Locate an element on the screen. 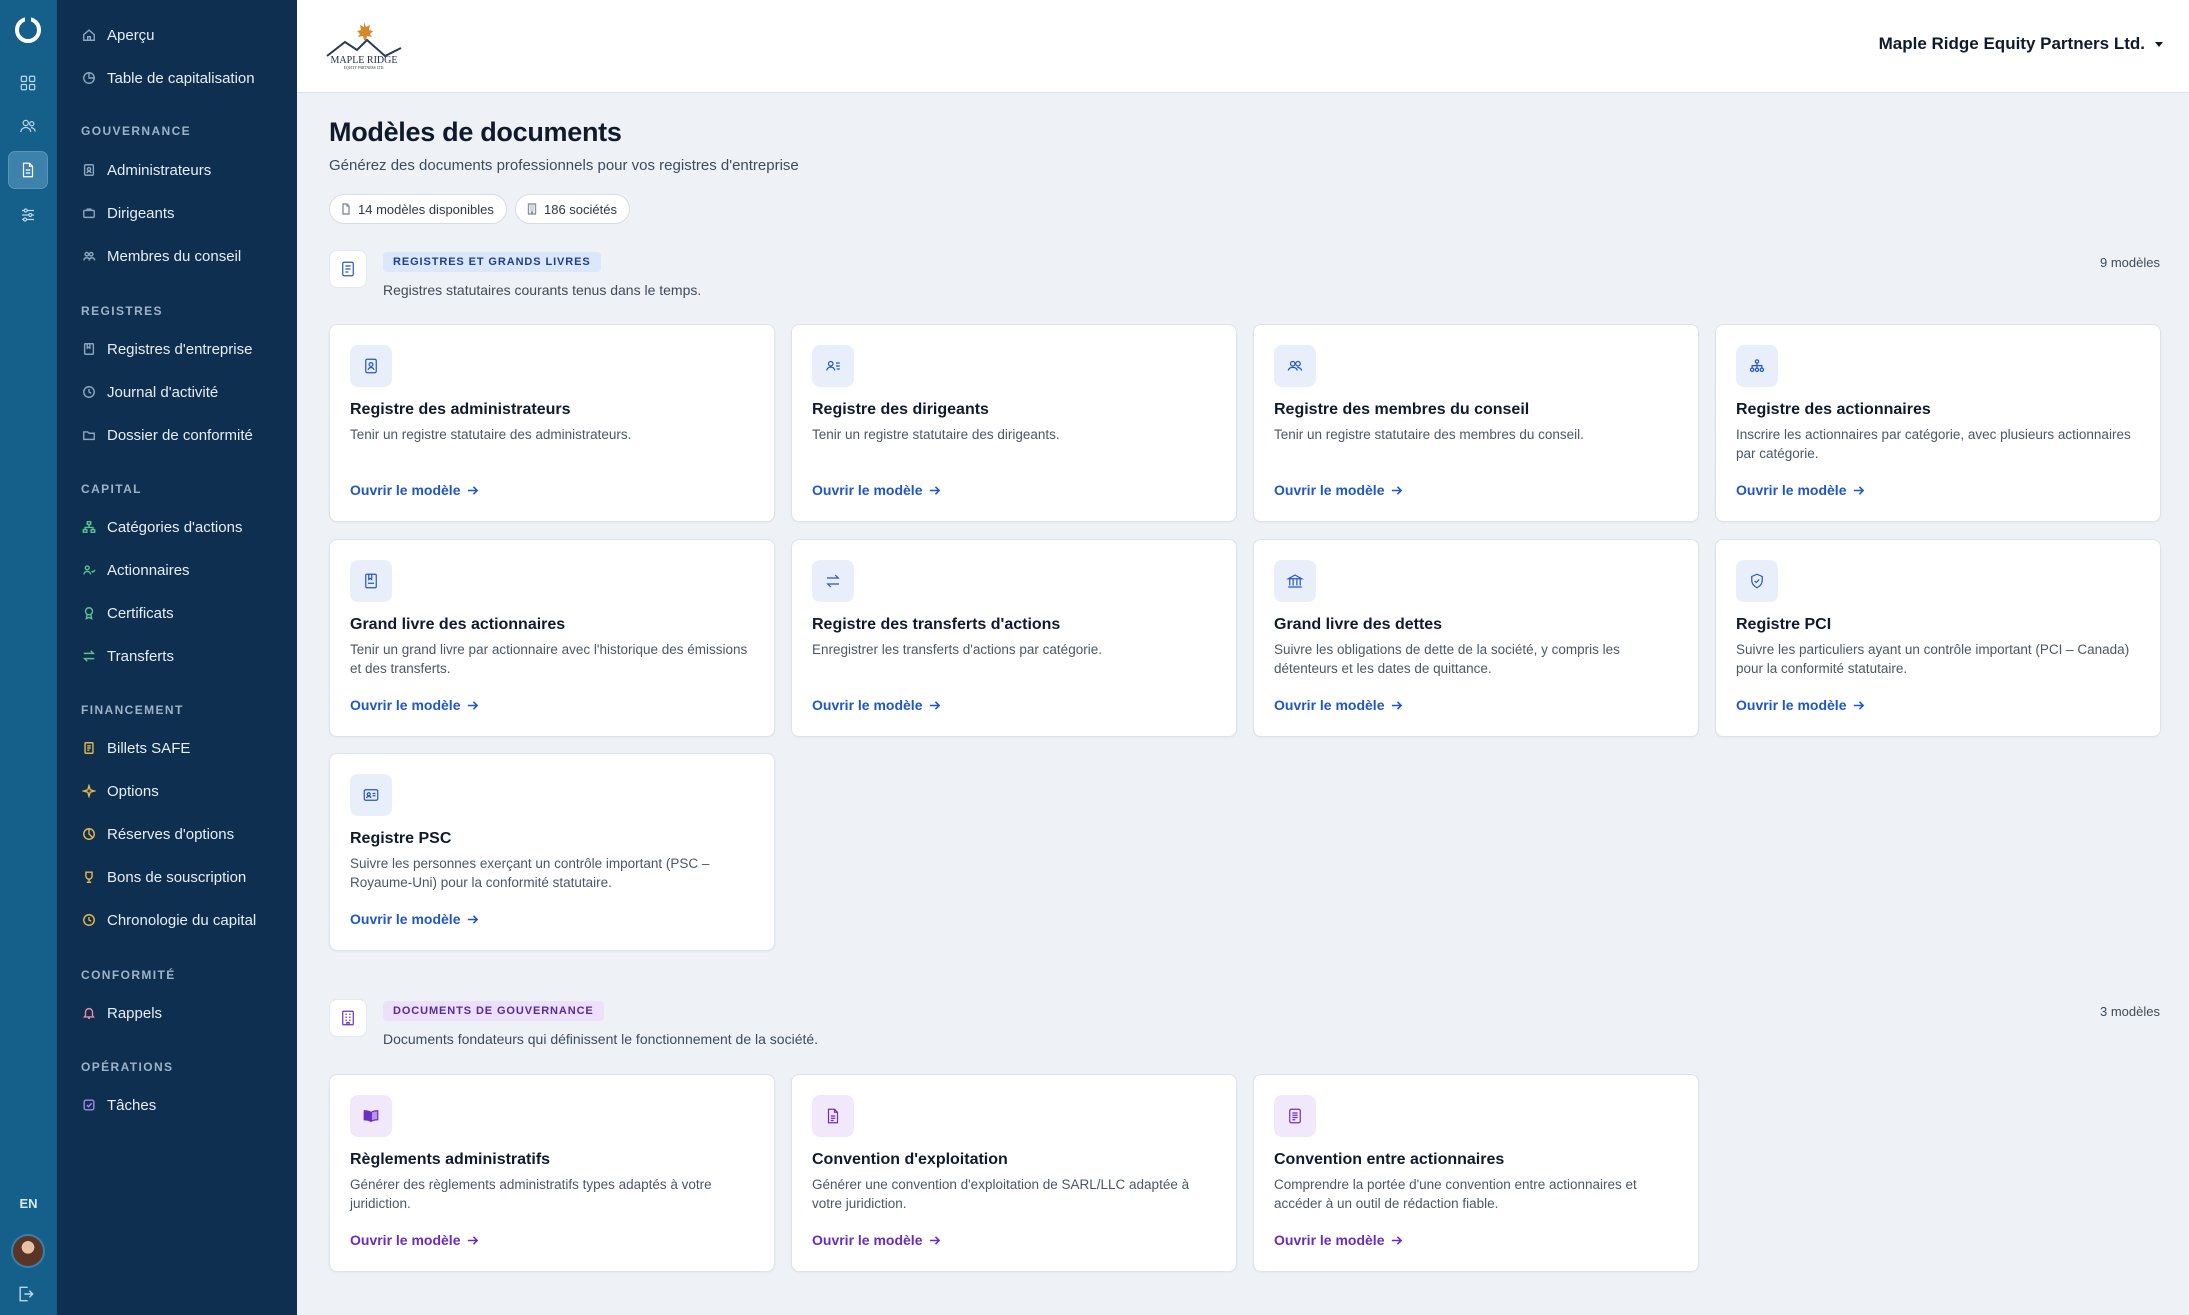 The image size is (2189, 1315). sidebar-item-certificates: Certificats is located at coordinates (127, 613).